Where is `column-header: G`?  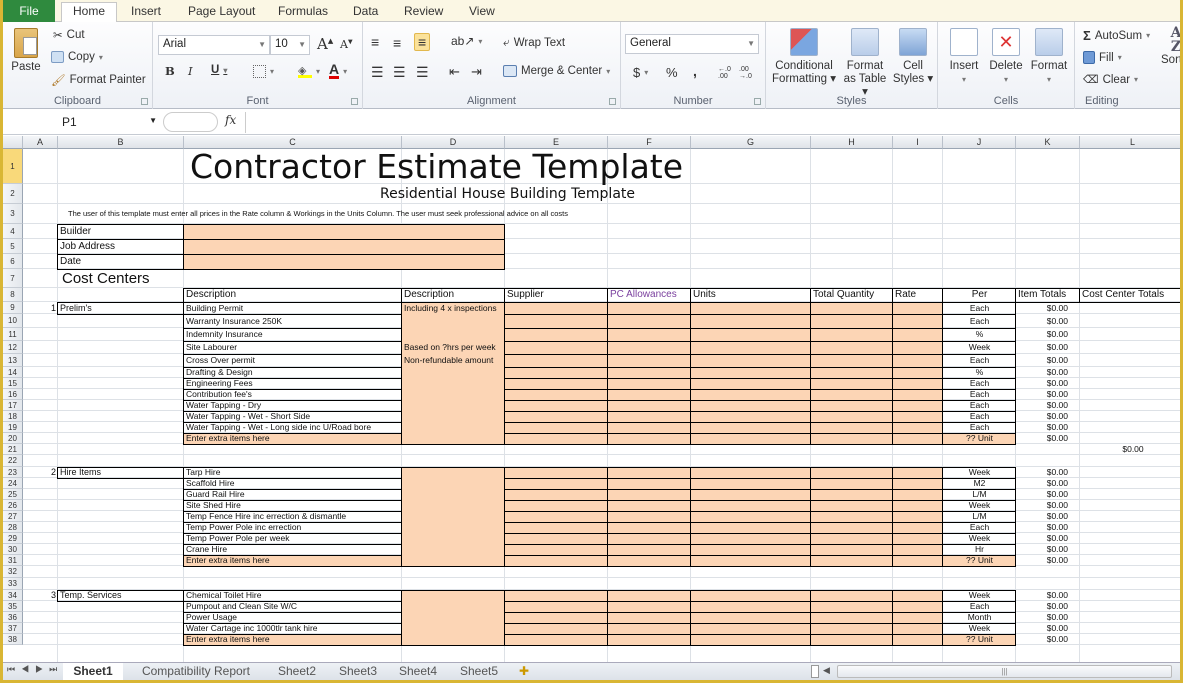 column-header: G is located at coordinates (751, 142).